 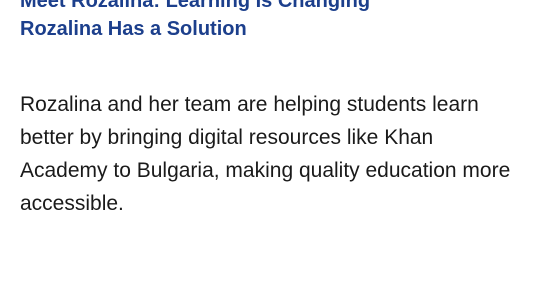 I want to click on heading-line: Rozalina Has a Solution, so click(x=133, y=29).